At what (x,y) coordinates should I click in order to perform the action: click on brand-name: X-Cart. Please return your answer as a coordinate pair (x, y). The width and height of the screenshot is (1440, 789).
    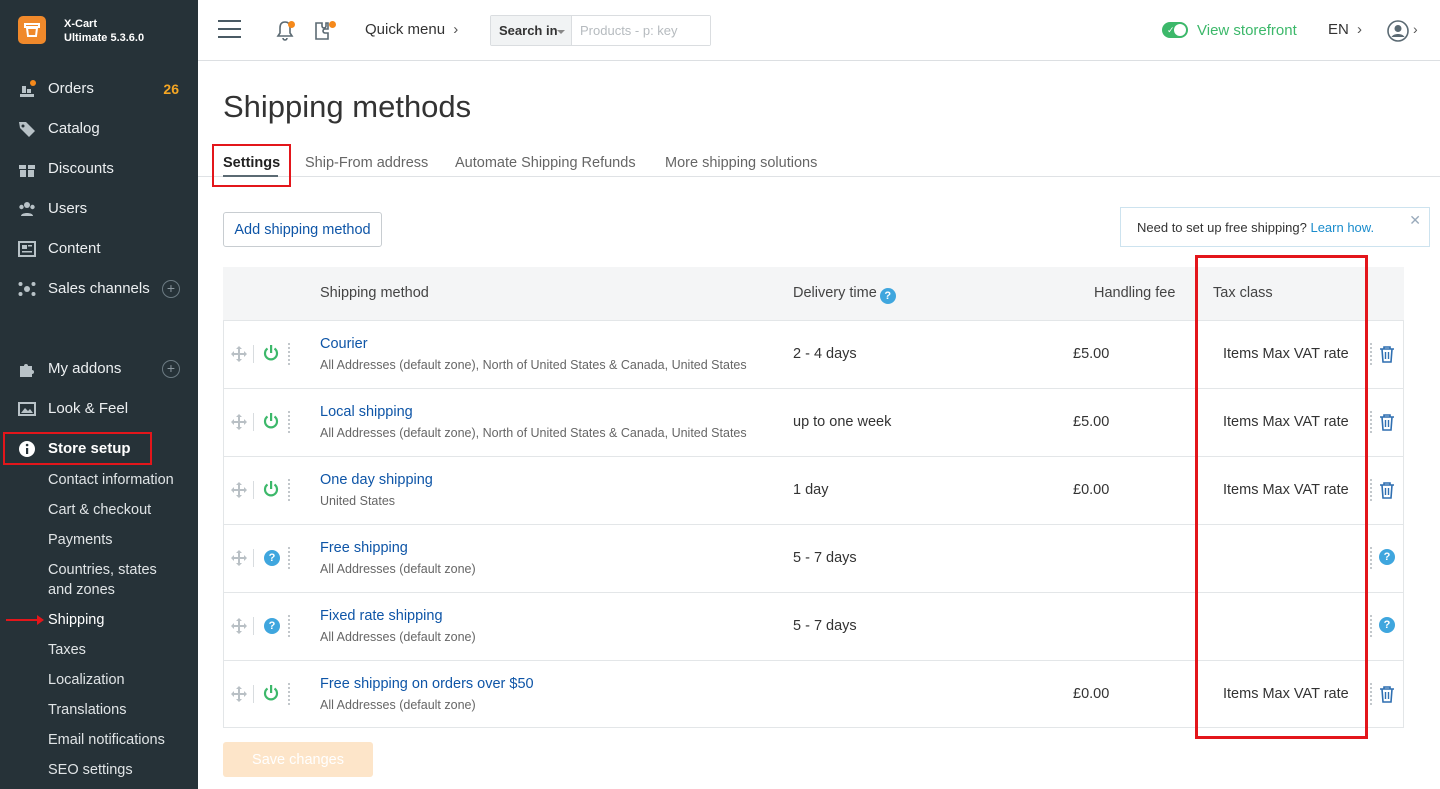
    Looking at the image, I should click on (81, 24).